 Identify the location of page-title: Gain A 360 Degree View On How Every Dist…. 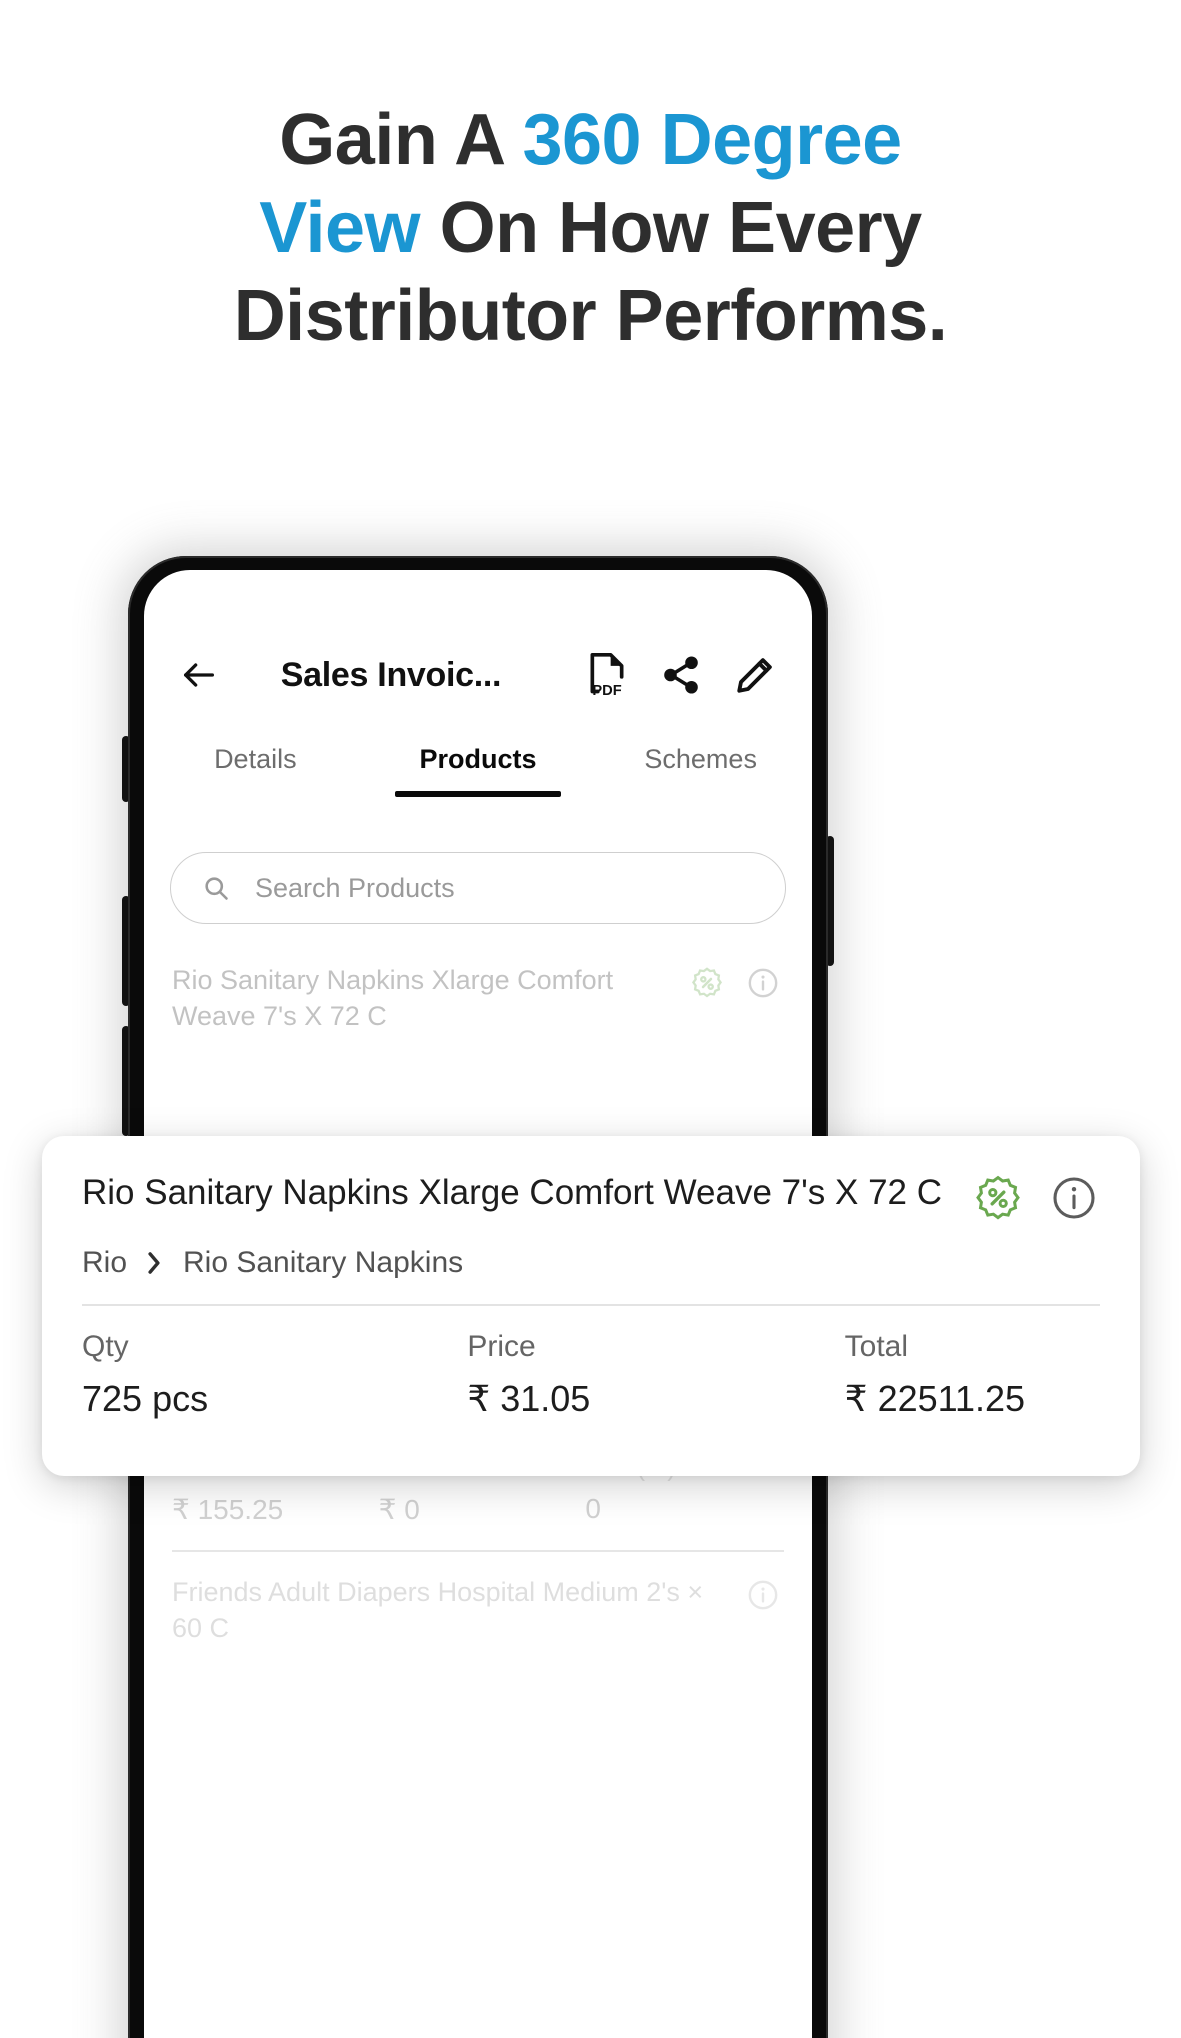
(590, 228).